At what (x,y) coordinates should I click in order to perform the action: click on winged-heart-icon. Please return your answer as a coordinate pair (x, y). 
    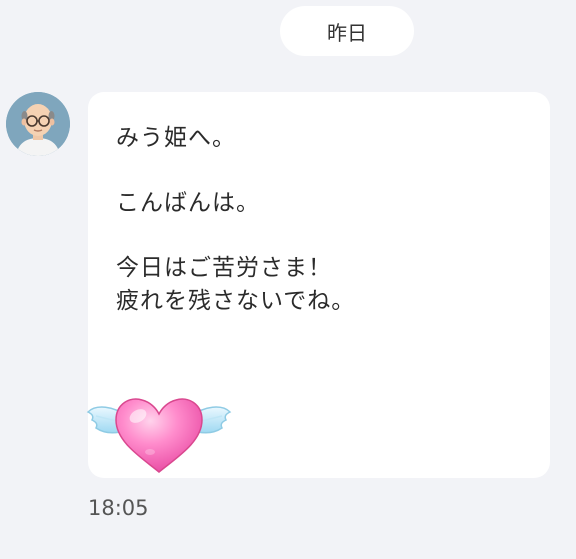
    Looking at the image, I should click on (159, 435).